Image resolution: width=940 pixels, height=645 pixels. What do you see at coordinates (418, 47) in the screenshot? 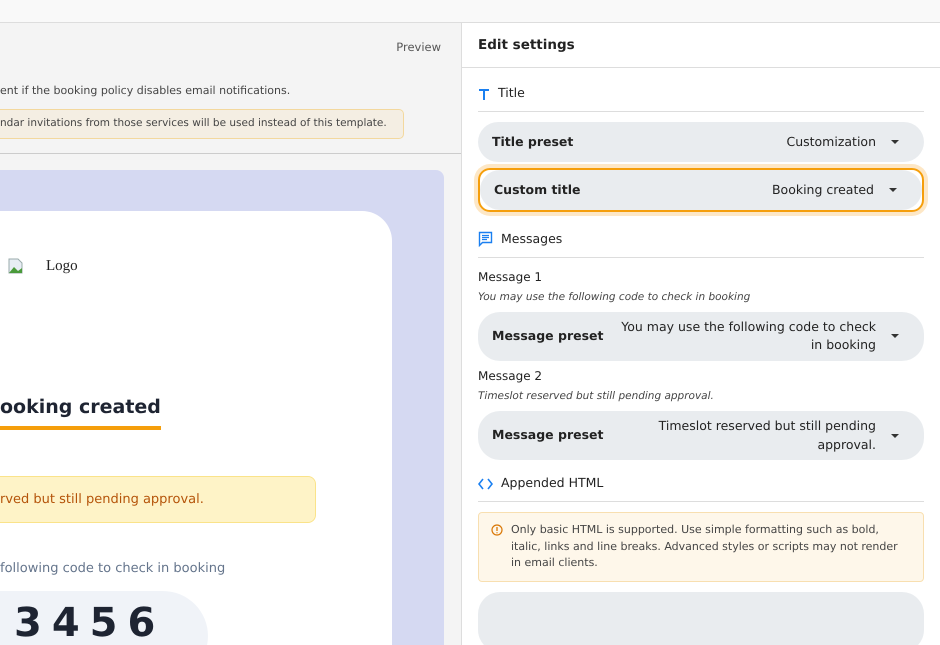
I see `preview-label: Preview` at bounding box center [418, 47].